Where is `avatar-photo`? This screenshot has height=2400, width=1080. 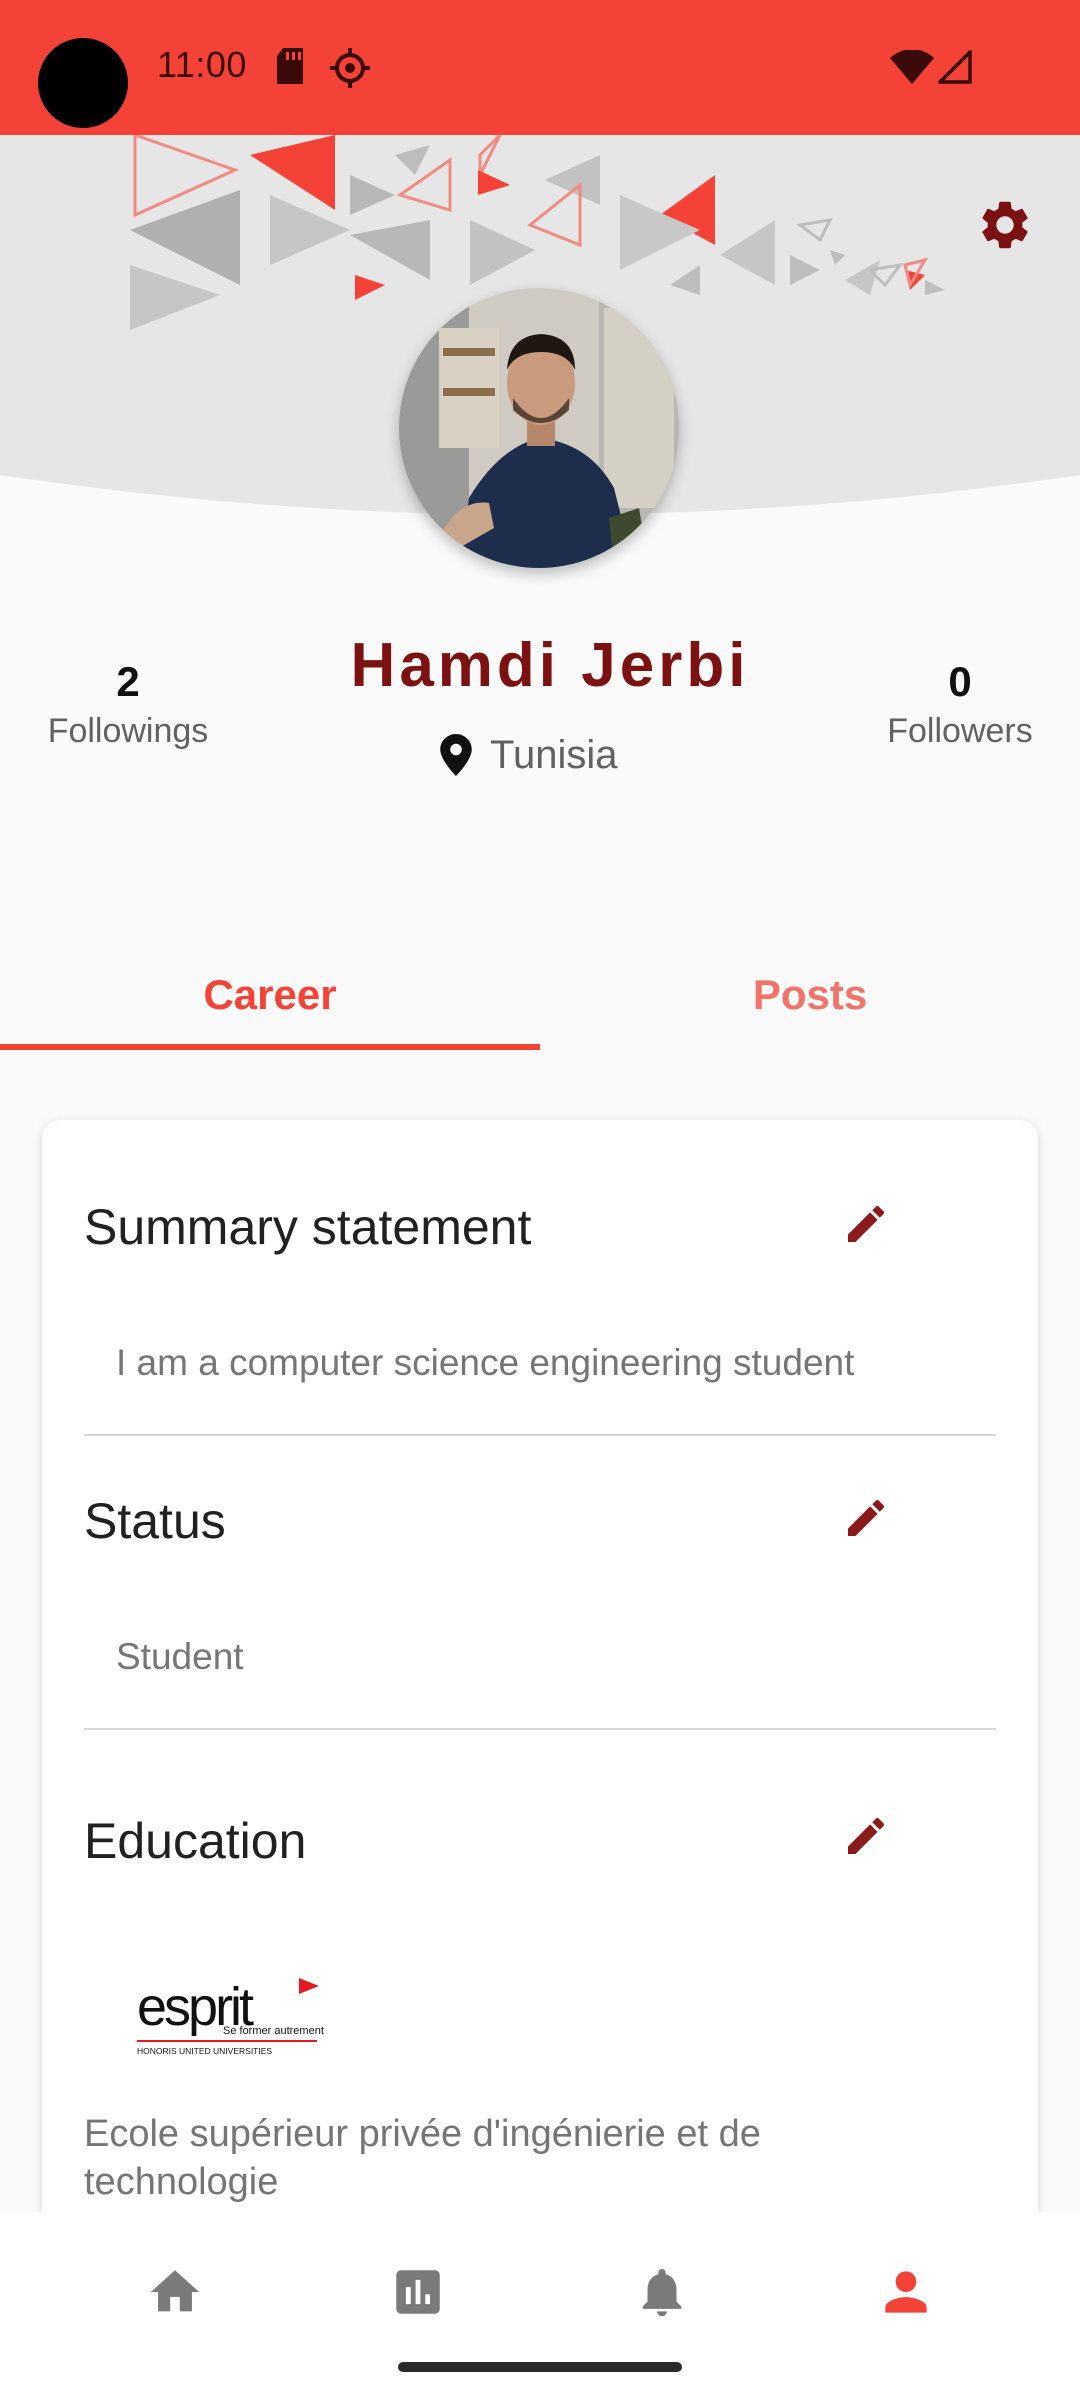 avatar-photo is located at coordinates (539, 428).